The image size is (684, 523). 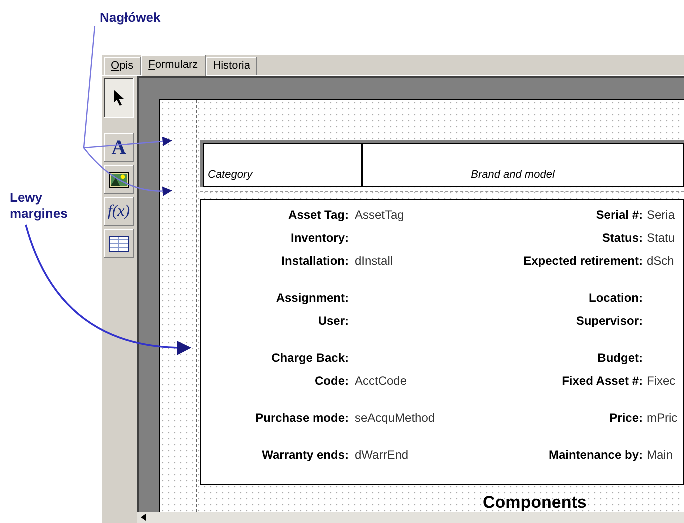 What do you see at coordinates (382, 455) in the screenshot?
I see `field-value: dWarrEnd` at bounding box center [382, 455].